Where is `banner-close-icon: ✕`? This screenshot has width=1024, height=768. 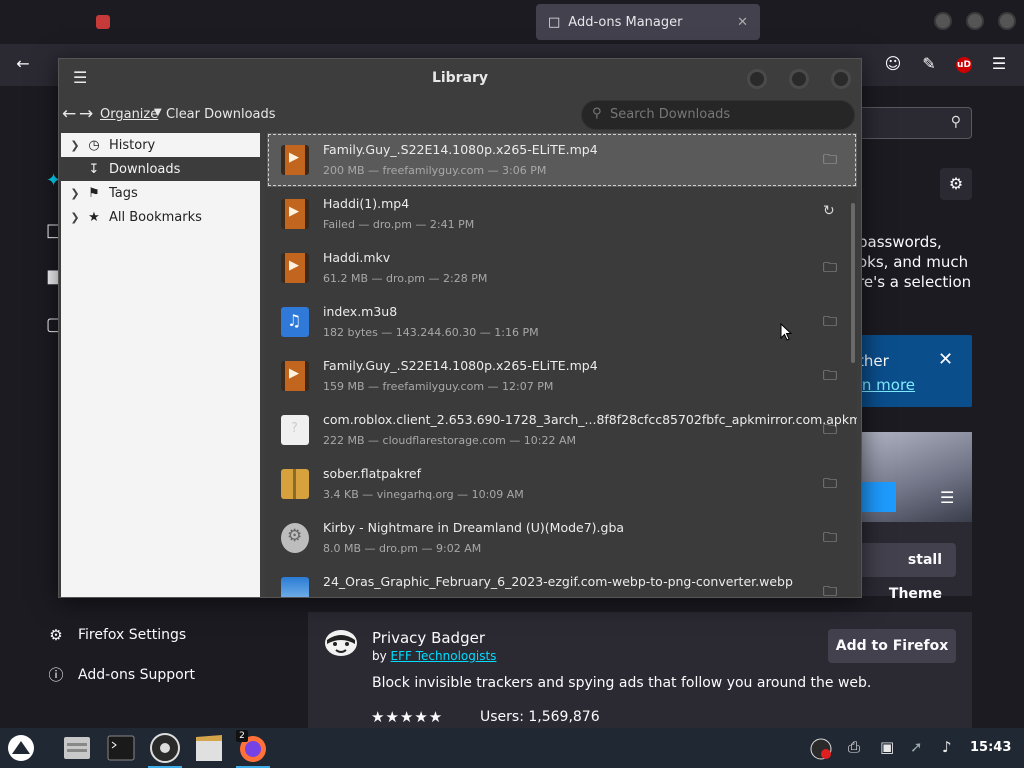 banner-close-icon: ✕ is located at coordinates (945, 359).